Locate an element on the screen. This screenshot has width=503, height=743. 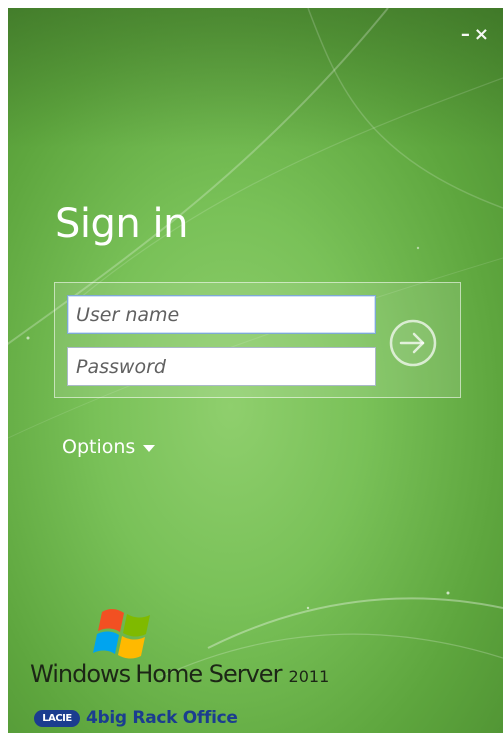
brand-windows: Windows is located at coordinates (80, 674).